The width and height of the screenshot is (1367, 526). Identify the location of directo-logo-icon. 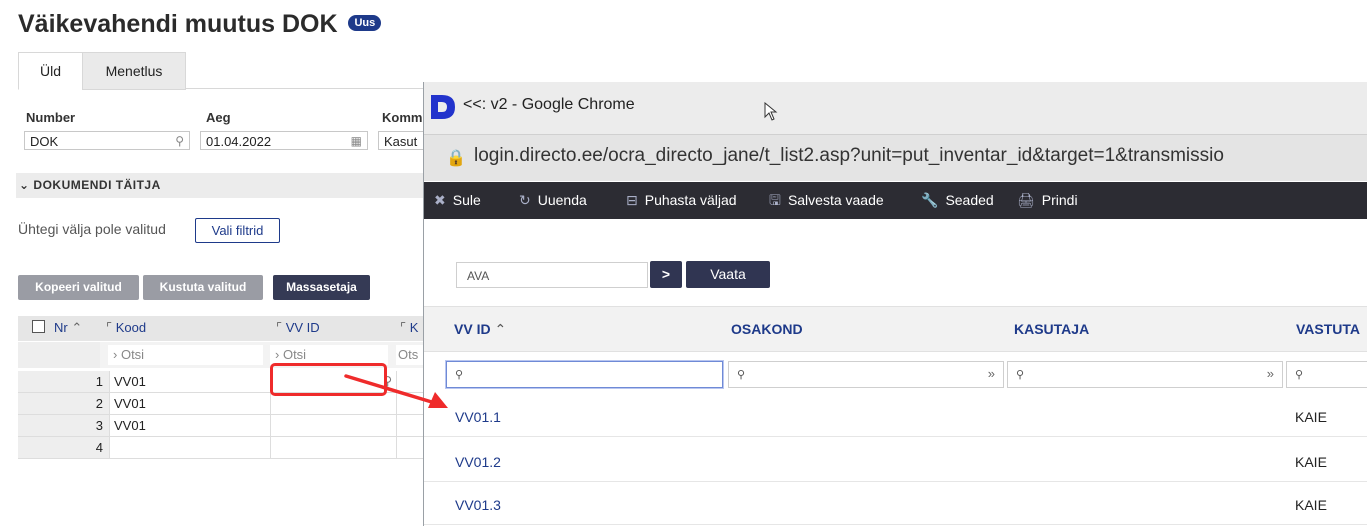
(443, 107).